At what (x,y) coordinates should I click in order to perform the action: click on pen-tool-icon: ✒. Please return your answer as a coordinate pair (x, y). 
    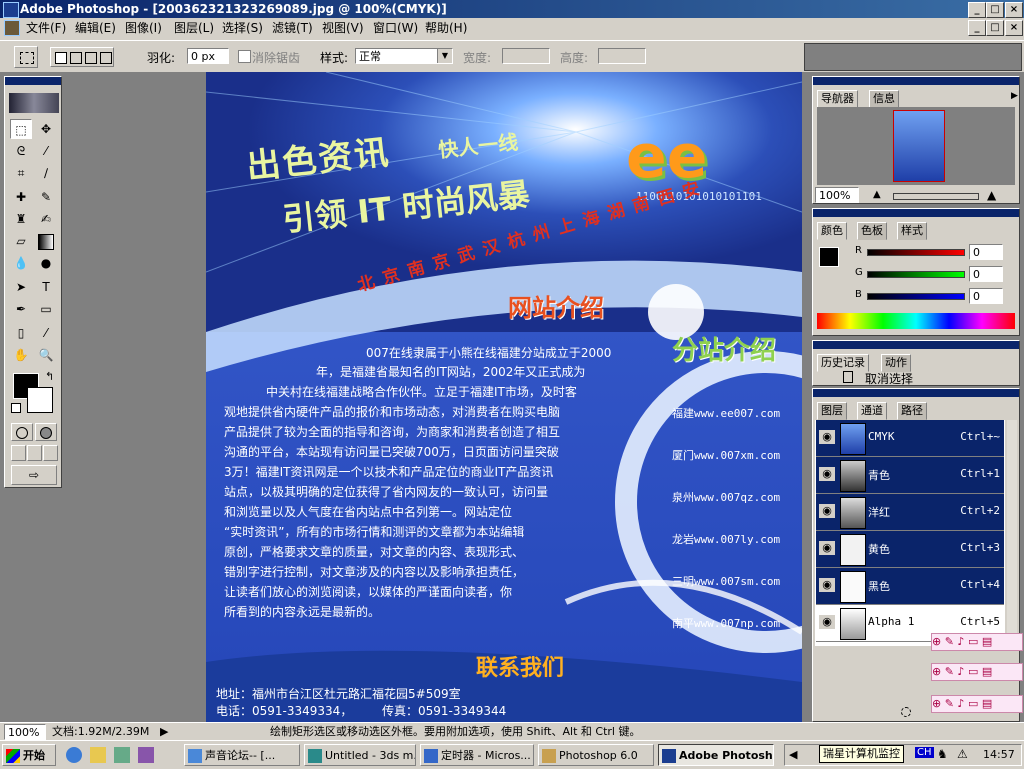
    Looking at the image, I should click on (21, 309).